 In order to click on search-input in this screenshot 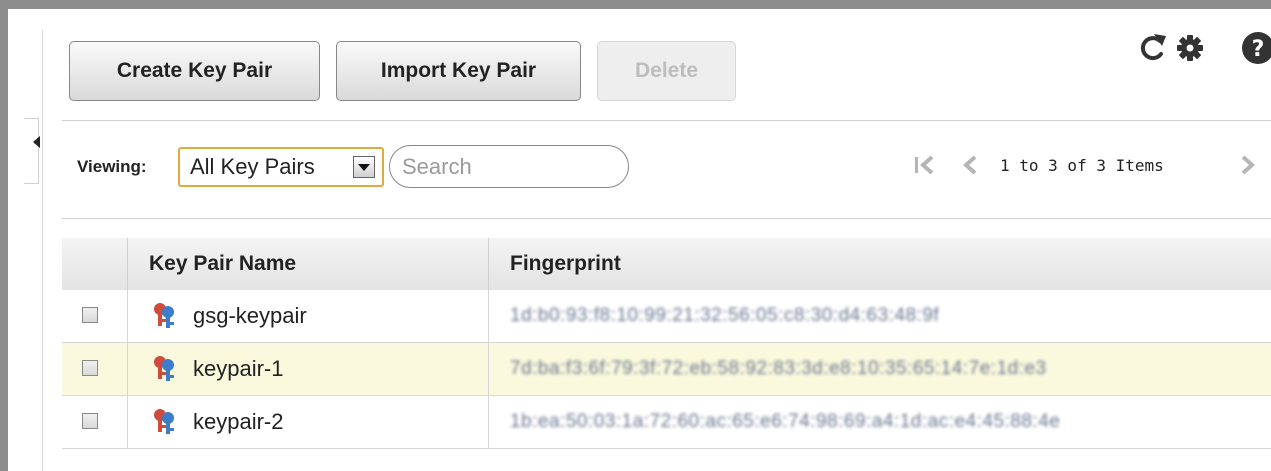, I will do `click(509, 166)`.